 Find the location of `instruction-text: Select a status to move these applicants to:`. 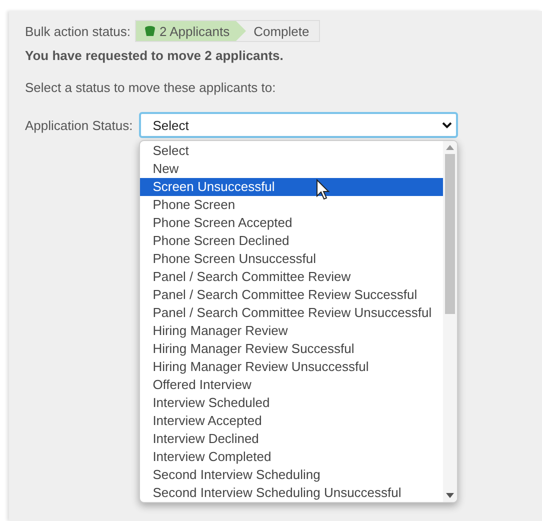

instruction-text: Select a status to move these applicants to: is located at coordinates (151, 87).